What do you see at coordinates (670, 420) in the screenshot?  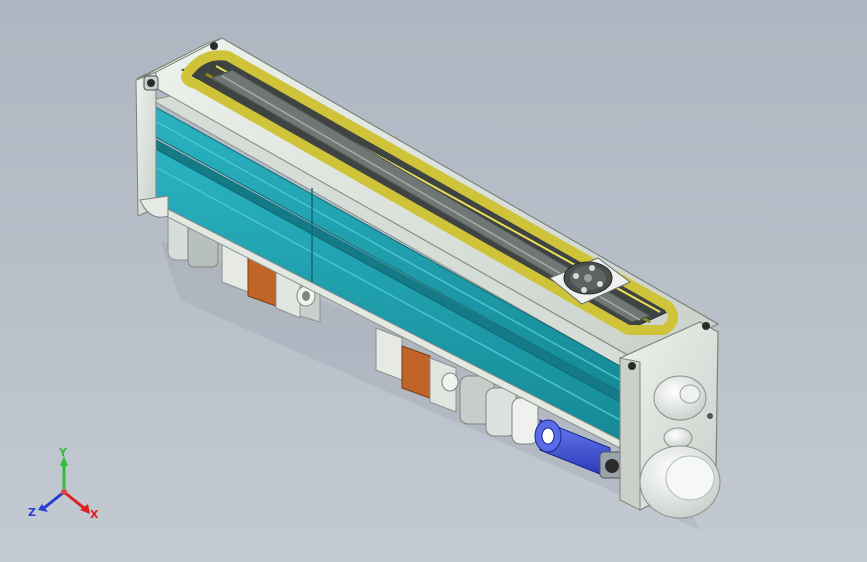 I see `right-end-cap` at bounding box center [670, 420].